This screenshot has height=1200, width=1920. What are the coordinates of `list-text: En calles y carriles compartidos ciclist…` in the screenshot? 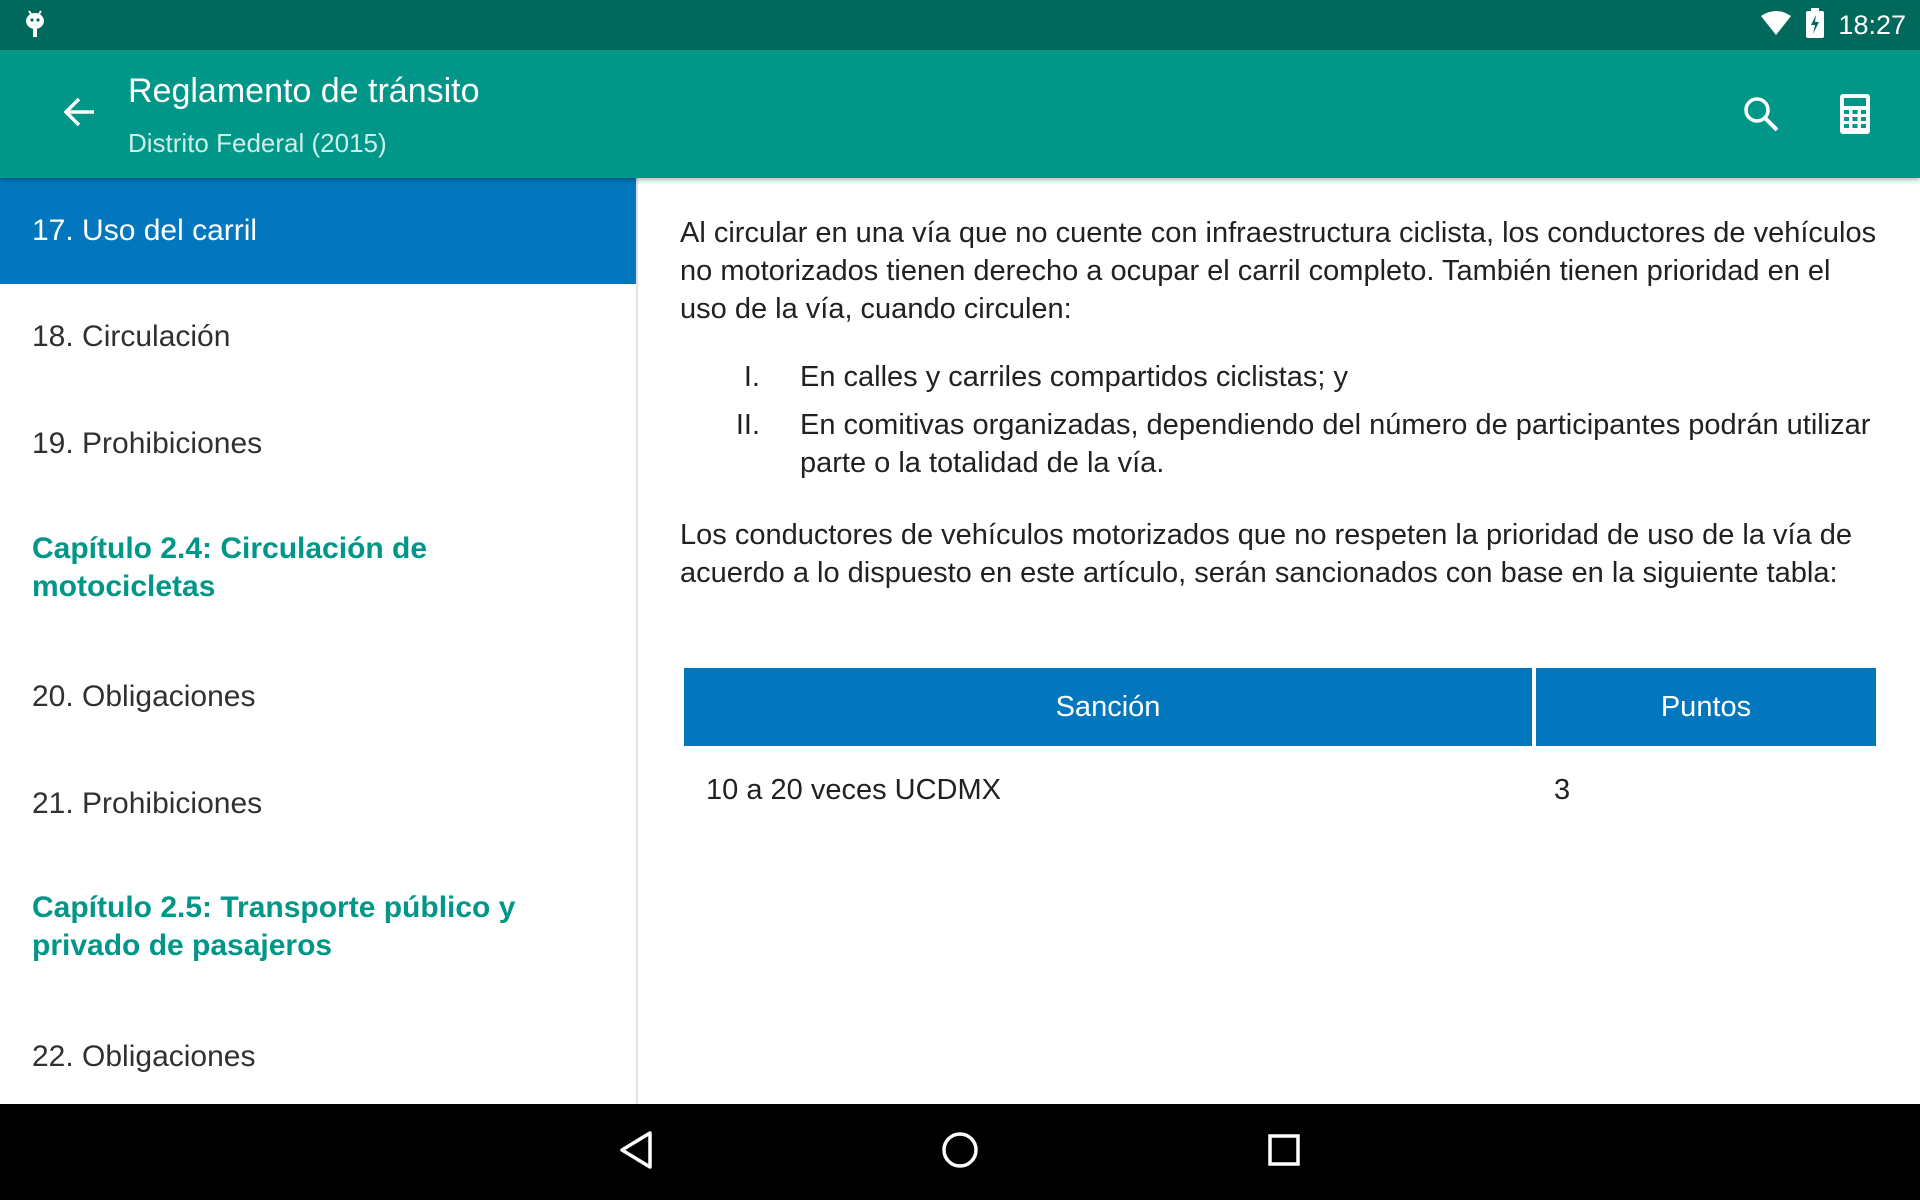 It's located at (1074, 377).